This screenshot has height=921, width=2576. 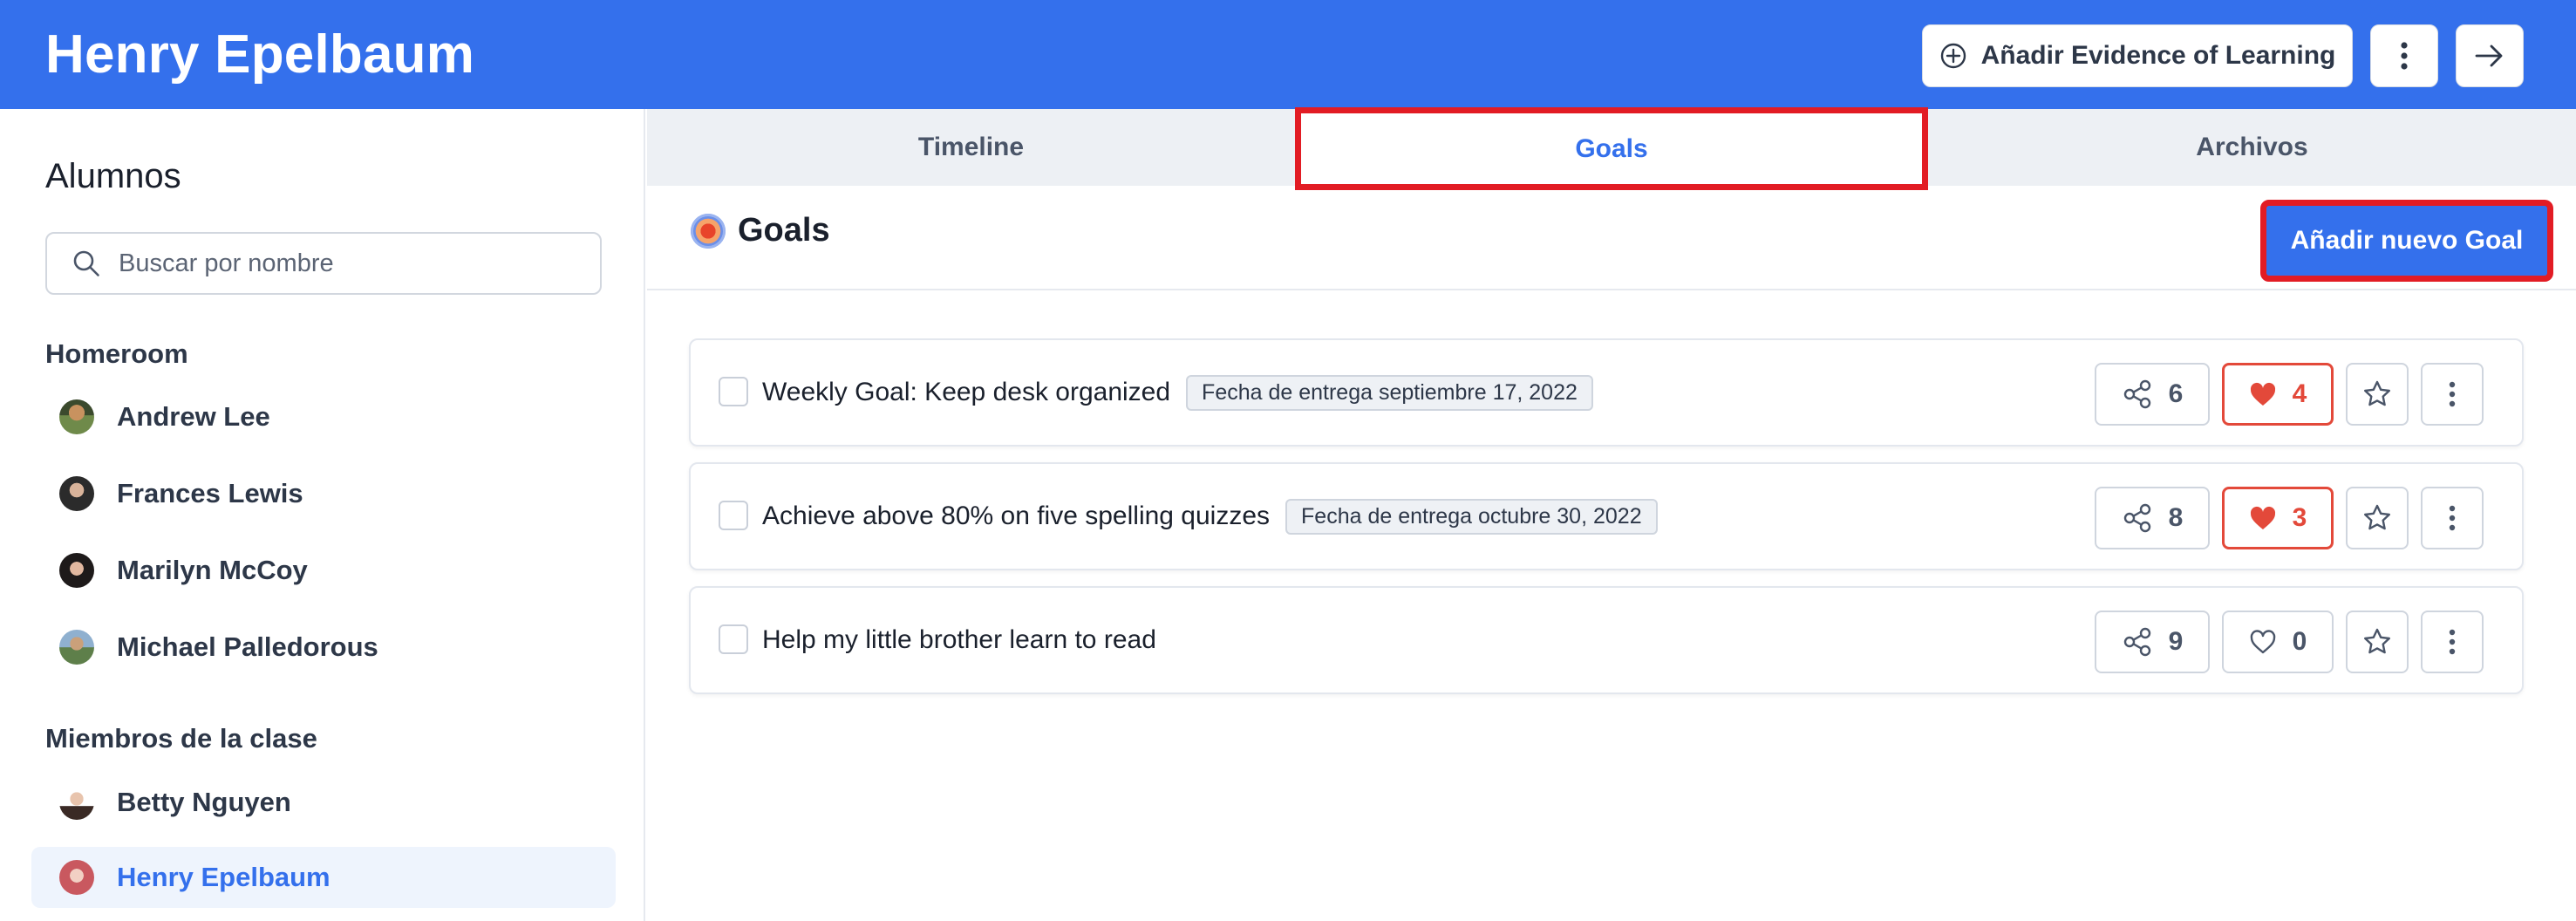 What do you see at coordinates (204, 802) in the screenshot?
I see `student-name: Betty Nguyen` at bounding box center [204, 802].